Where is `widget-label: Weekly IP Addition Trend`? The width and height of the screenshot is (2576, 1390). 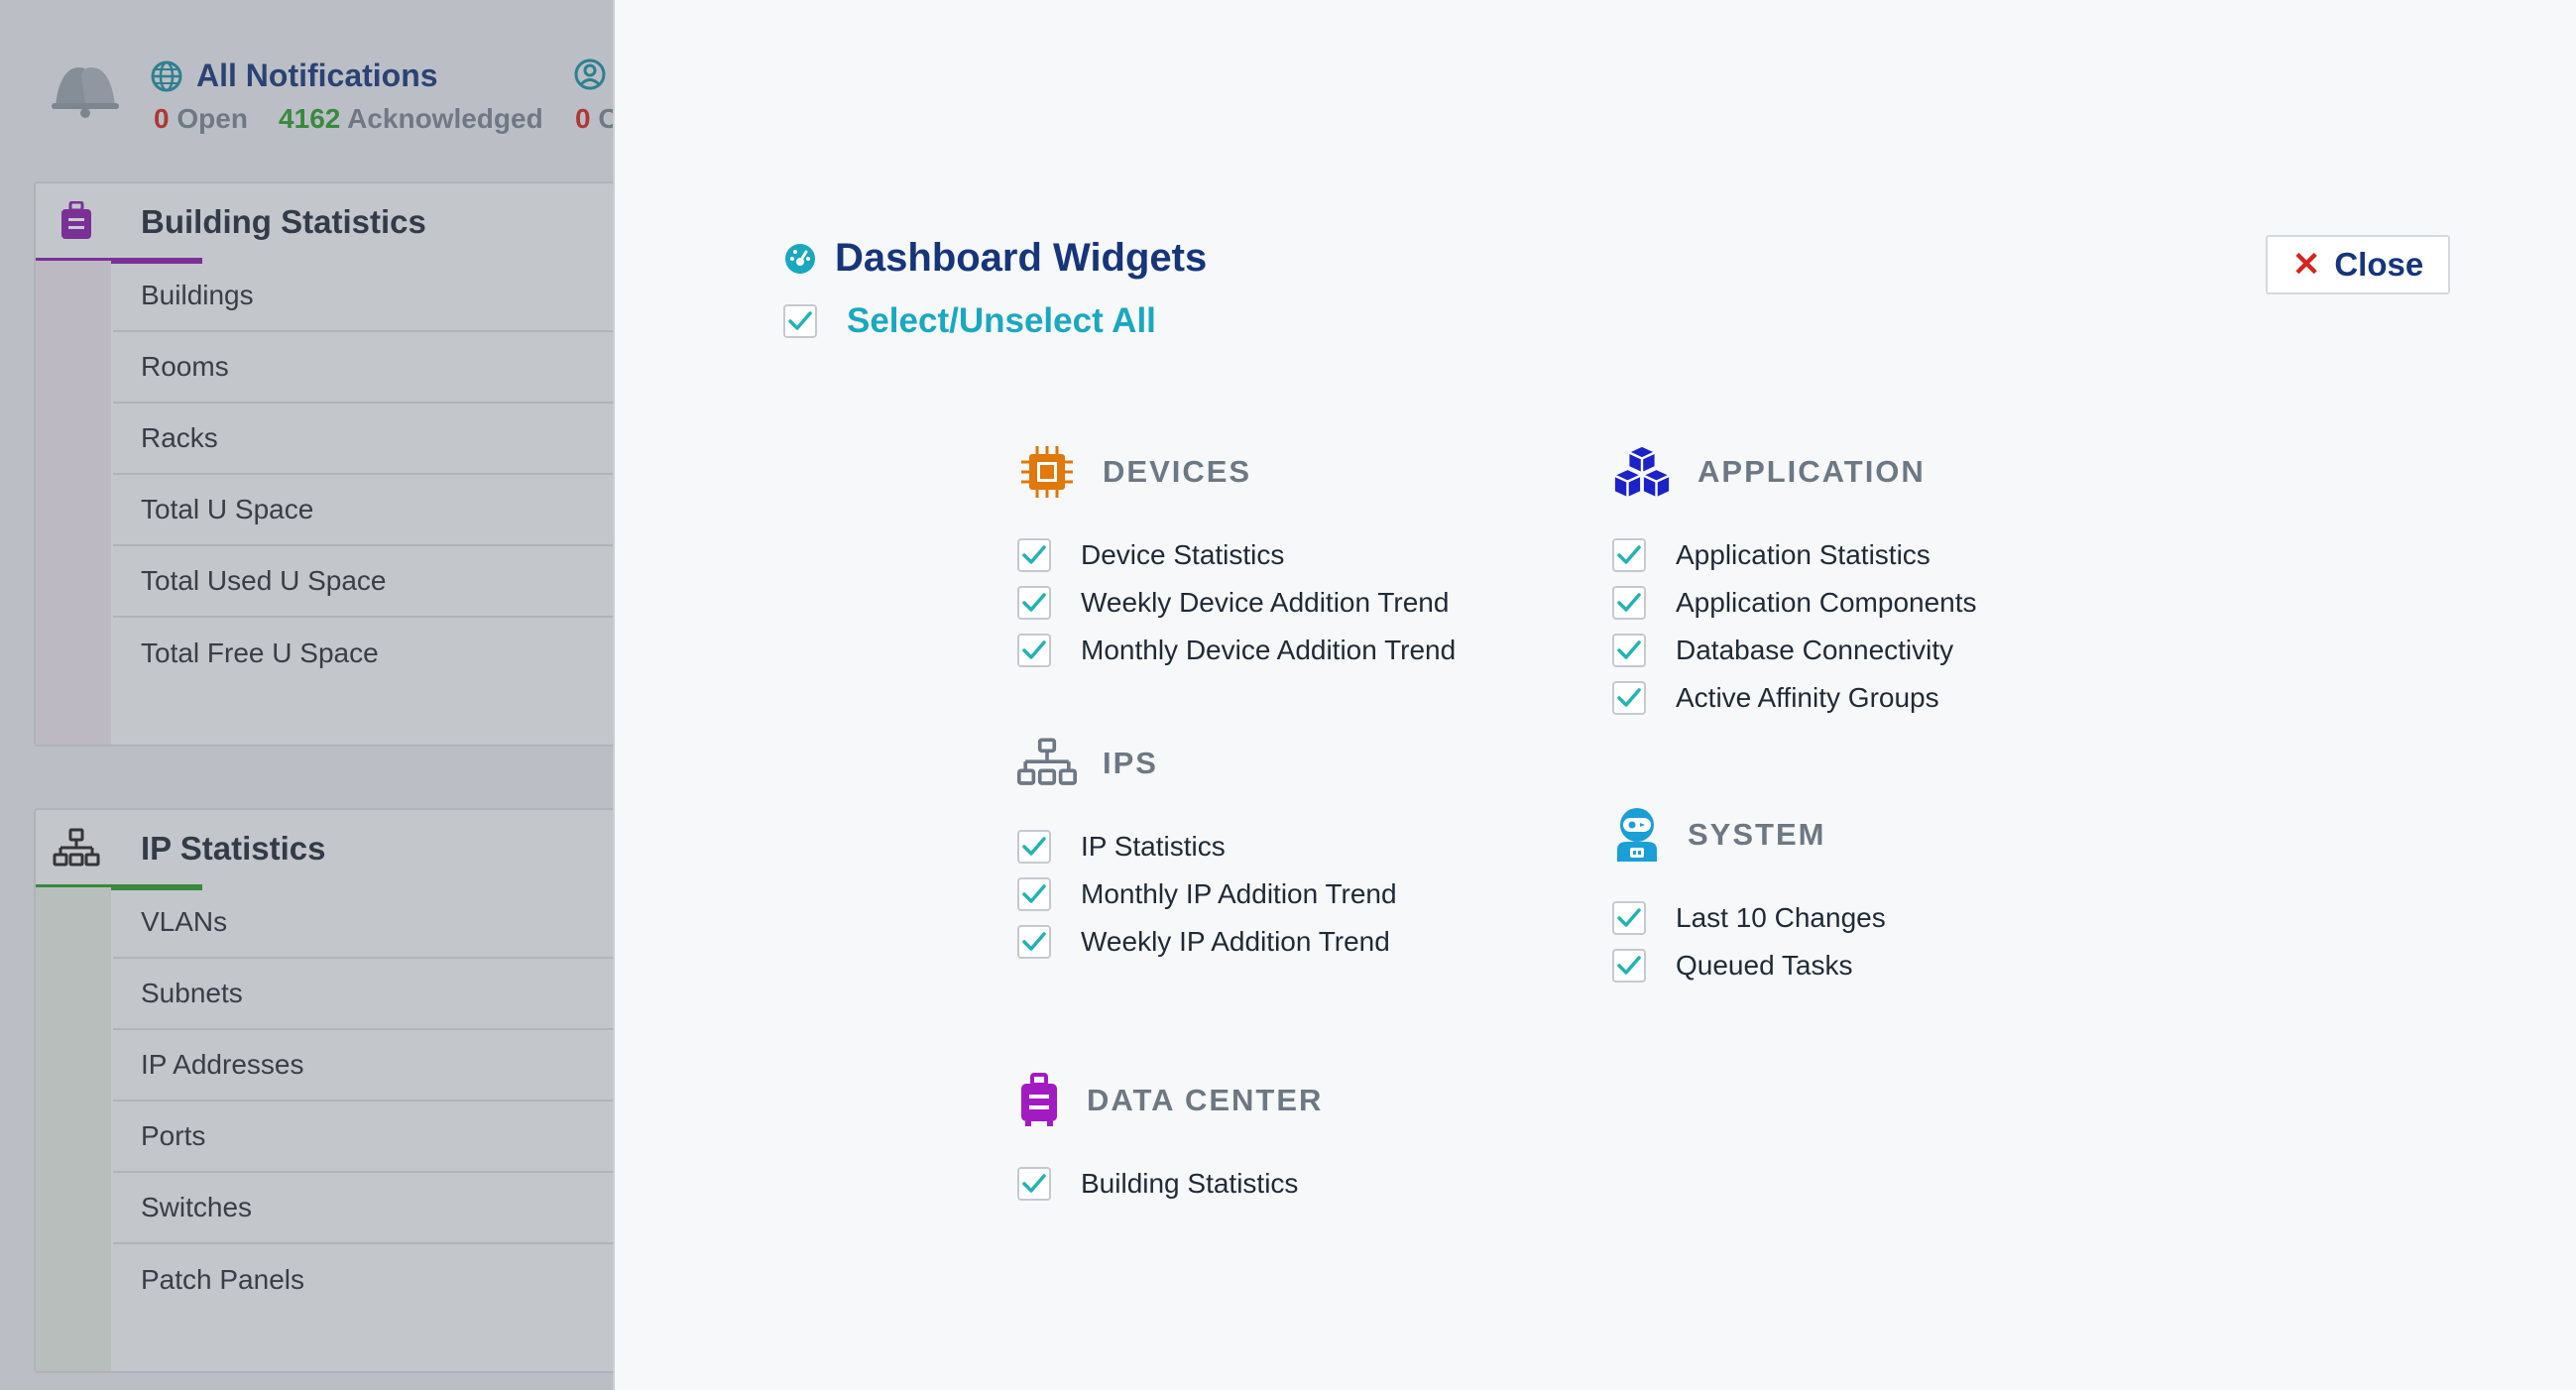 widget-label: Weekly IP Addition Trend is located at coordinates (1235, 942).